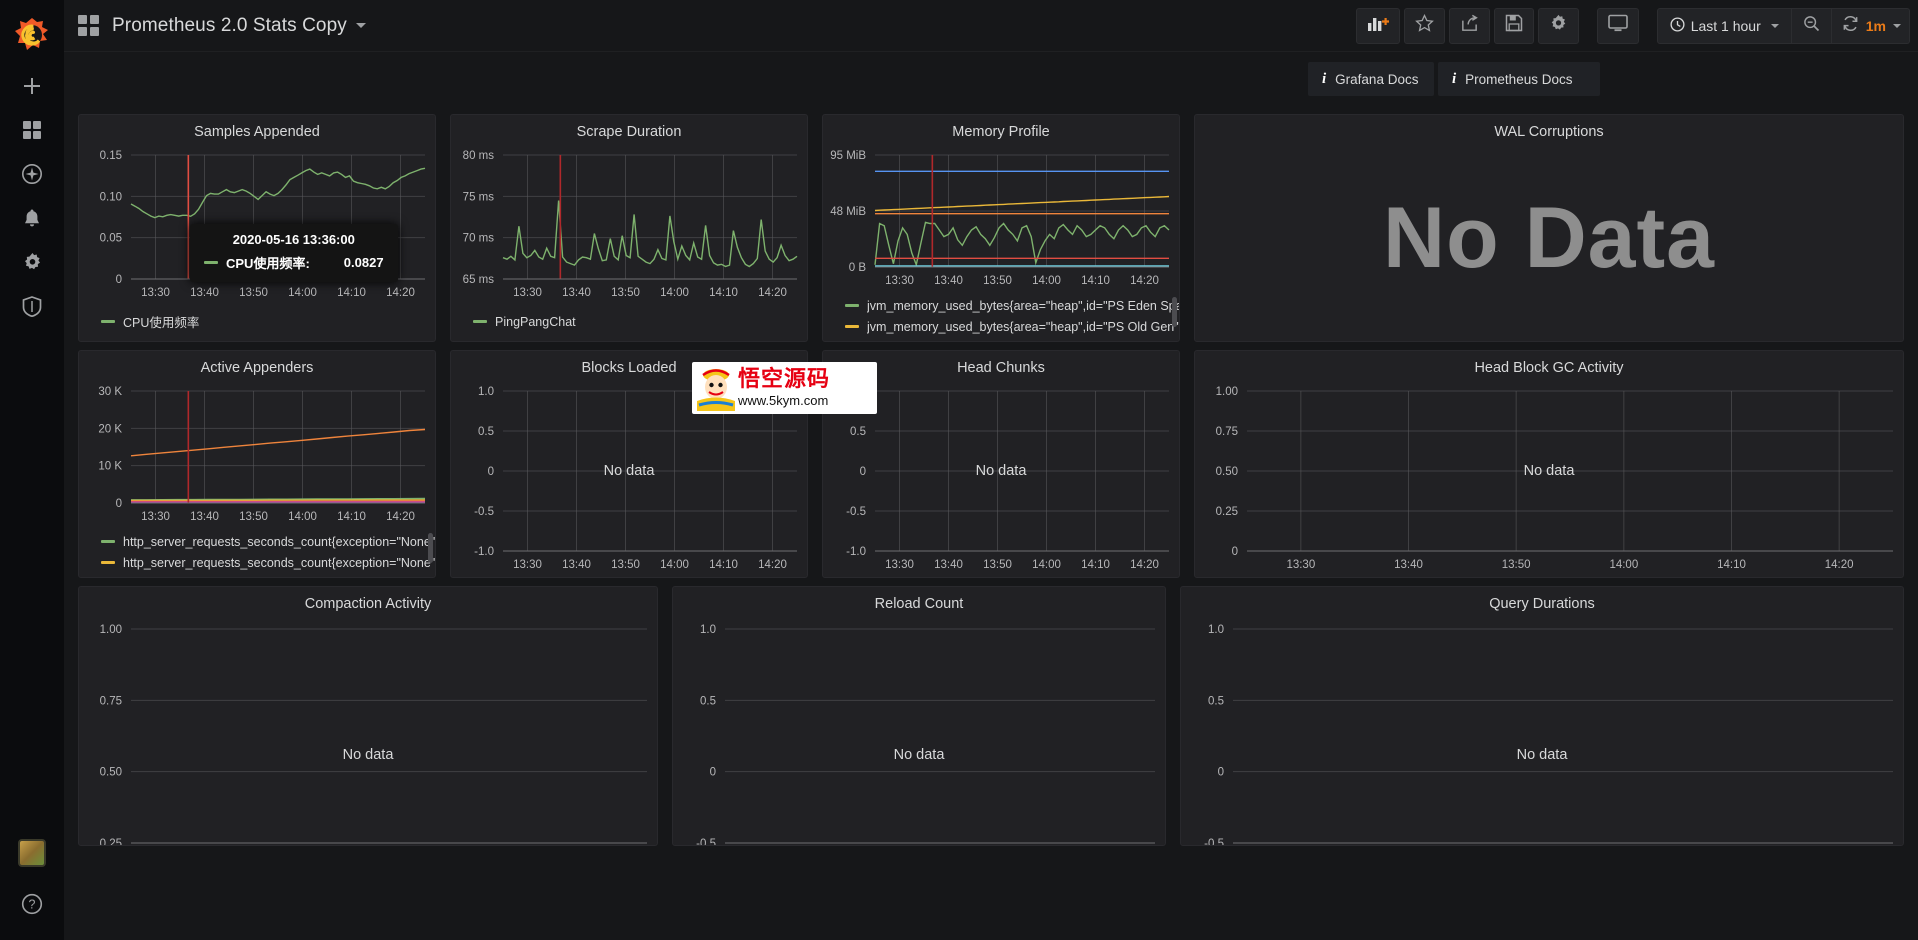 Image resolution: width=1918 pixels, height=940 pixels. What do you see at coordinates (1870, 25) in the screenshot?
I see `refresh-picker: 1m` at bounding box center [1870, 25].